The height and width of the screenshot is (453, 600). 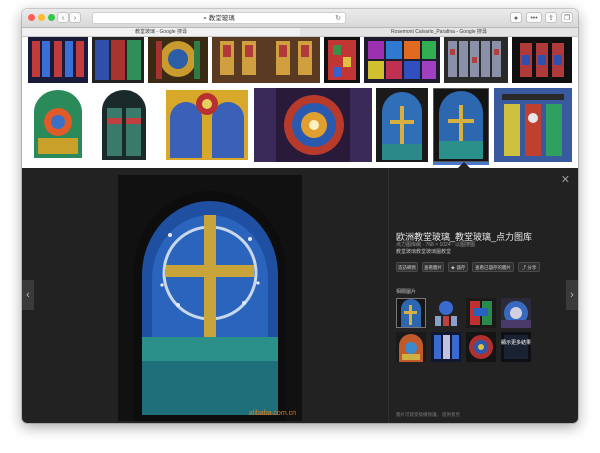 What do you see at coordinates (205, 18) in the screenshot?
I see `search-icon: ⌕` at bounding box center [205, 18].